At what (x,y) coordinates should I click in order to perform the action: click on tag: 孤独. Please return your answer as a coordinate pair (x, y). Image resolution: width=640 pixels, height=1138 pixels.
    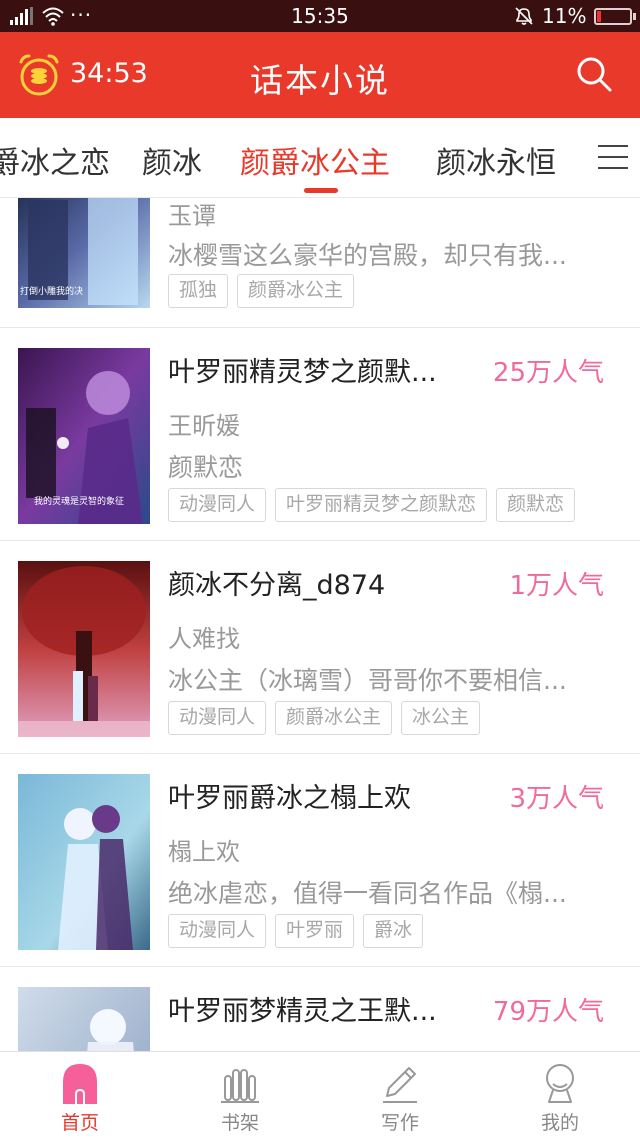
    Looking at the image, I should click on (198, 291).